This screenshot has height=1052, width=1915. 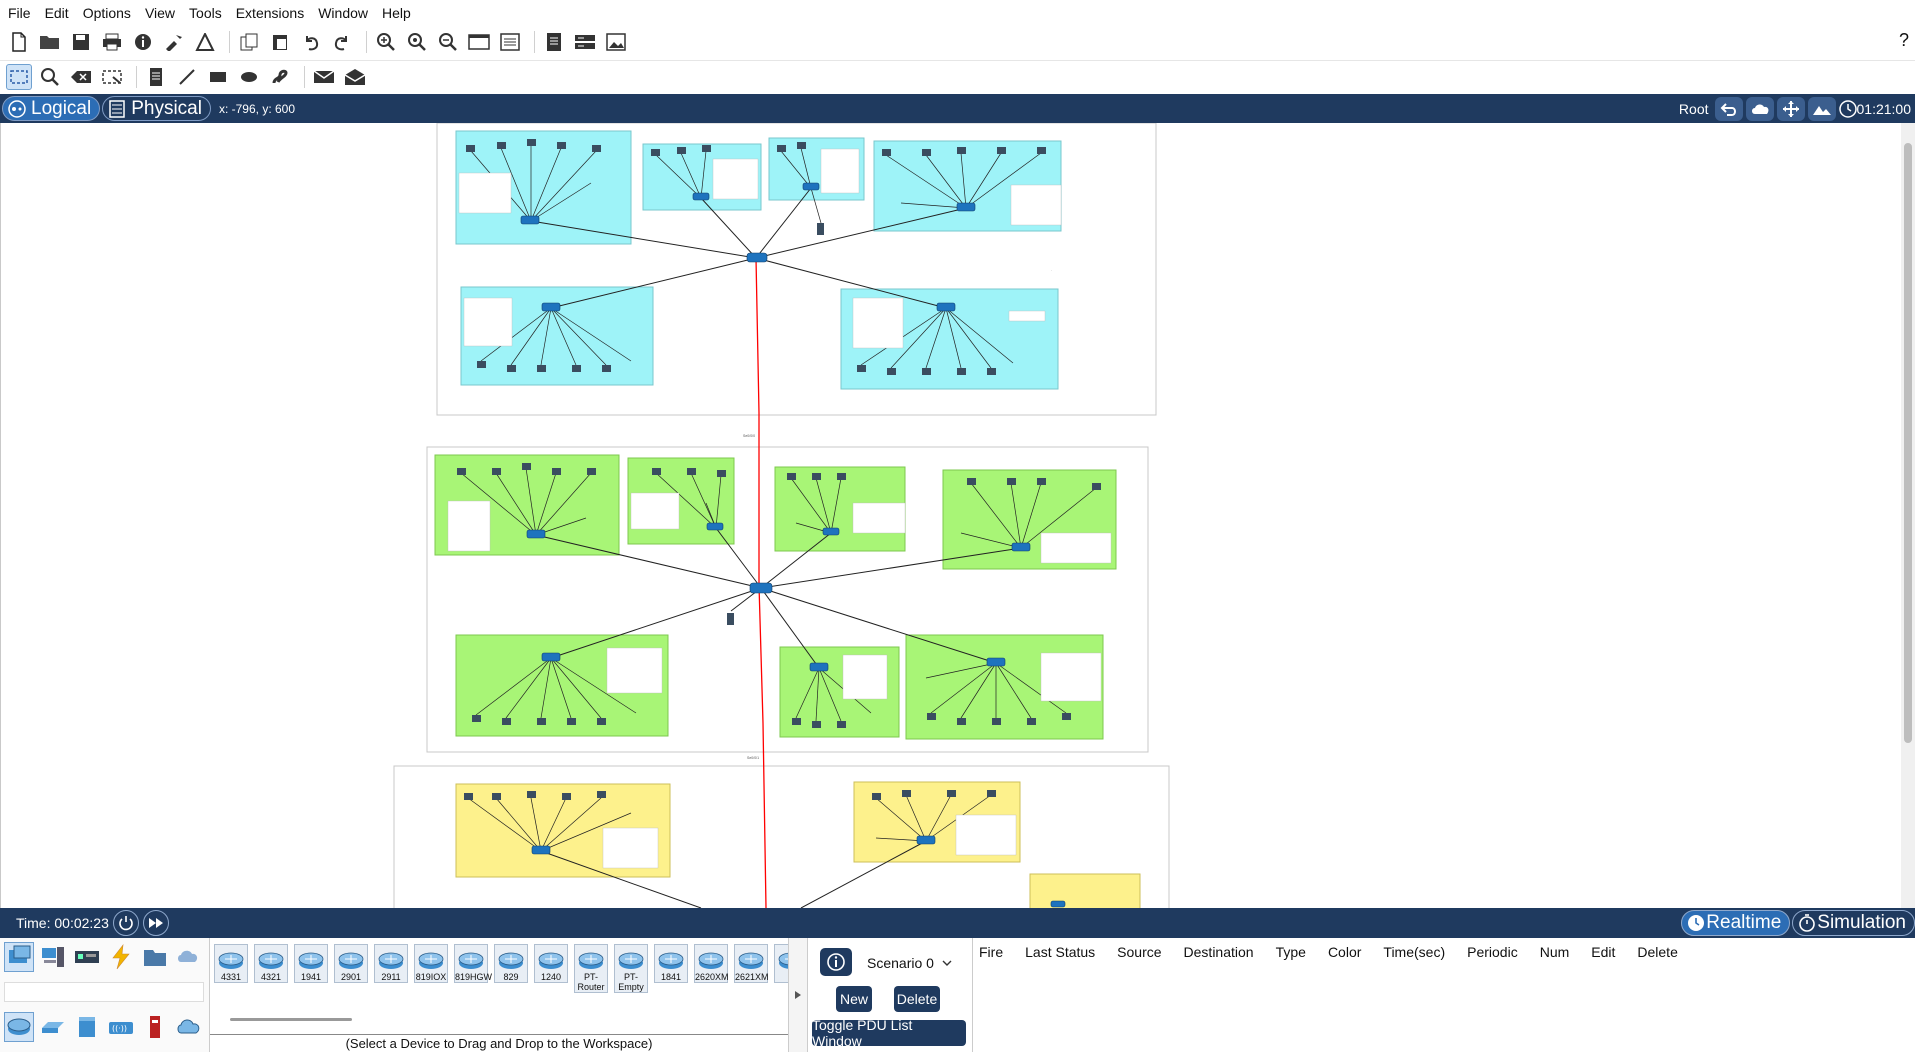 What do you see at coordinates (889, 1033) in the screenshot?
I see `toggle-pdu-list-button: Toggle PDU List Window` at bounding box center [889, 1033].